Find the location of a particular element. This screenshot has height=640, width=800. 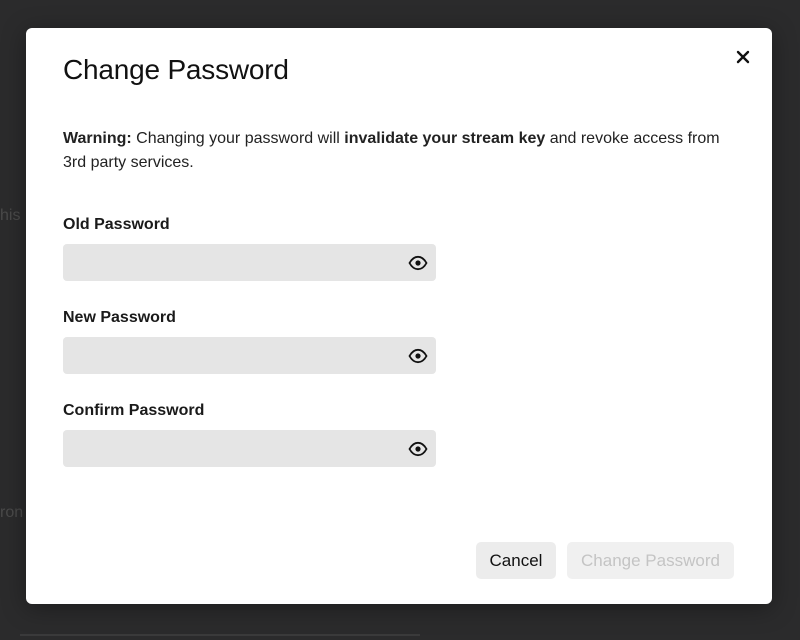

confirm-password-label: Confirm Password is located at coordinates (134, 410).